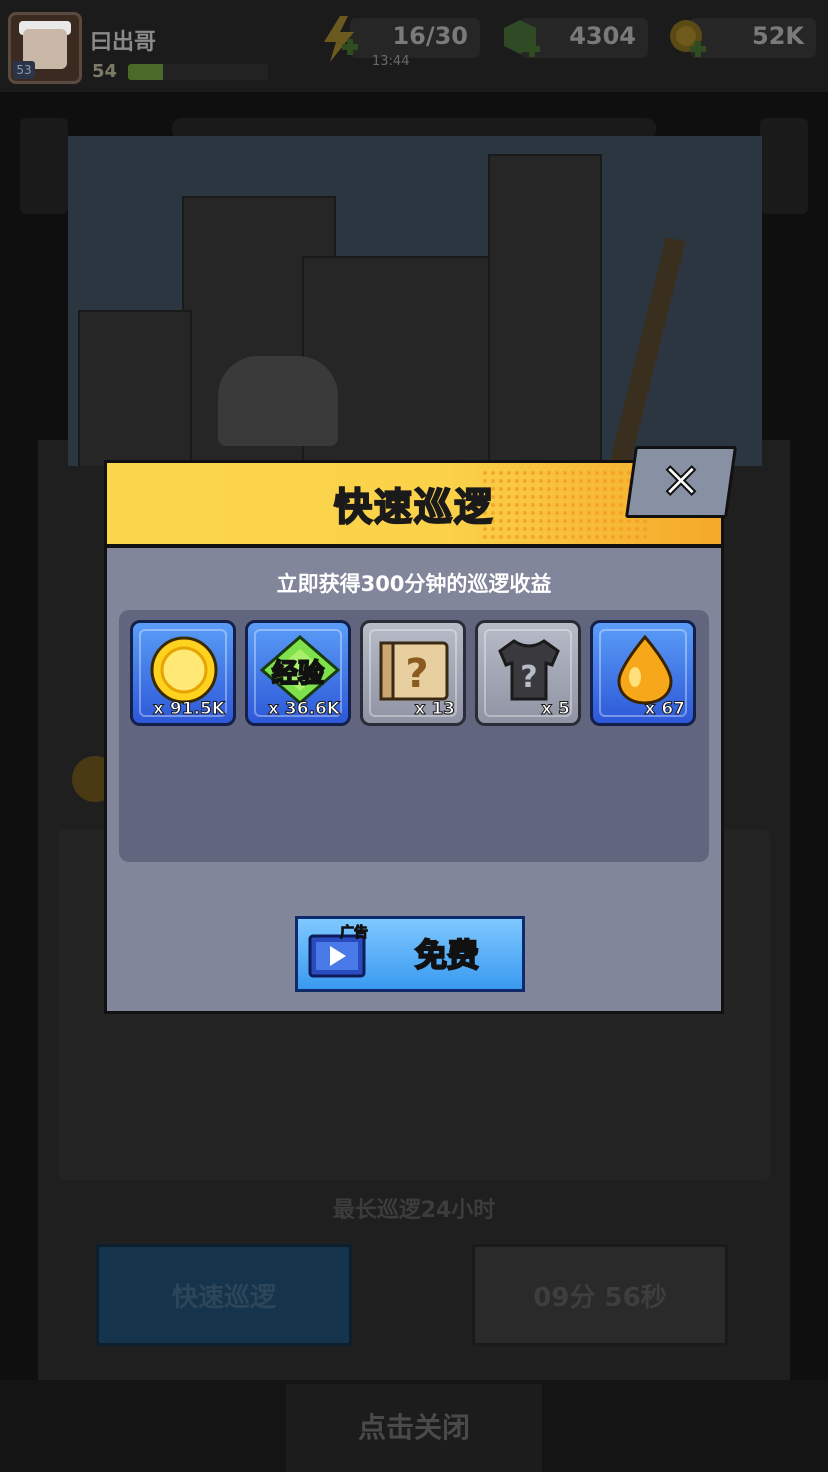 This screenshot has height=1472, width=828. What do you see at coordinates (602, 36) in the screenshot?
I see `gems-value: 4304` at bounding box center [602, 36].